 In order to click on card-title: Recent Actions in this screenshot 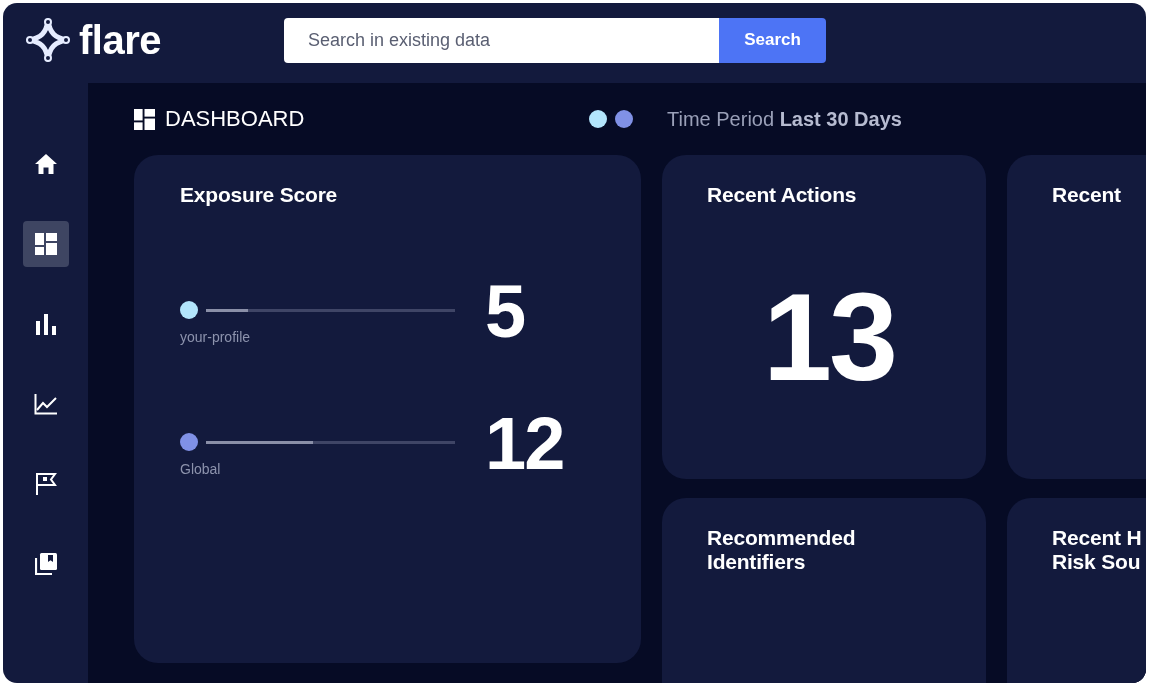, I will do `click(782, 195)`.